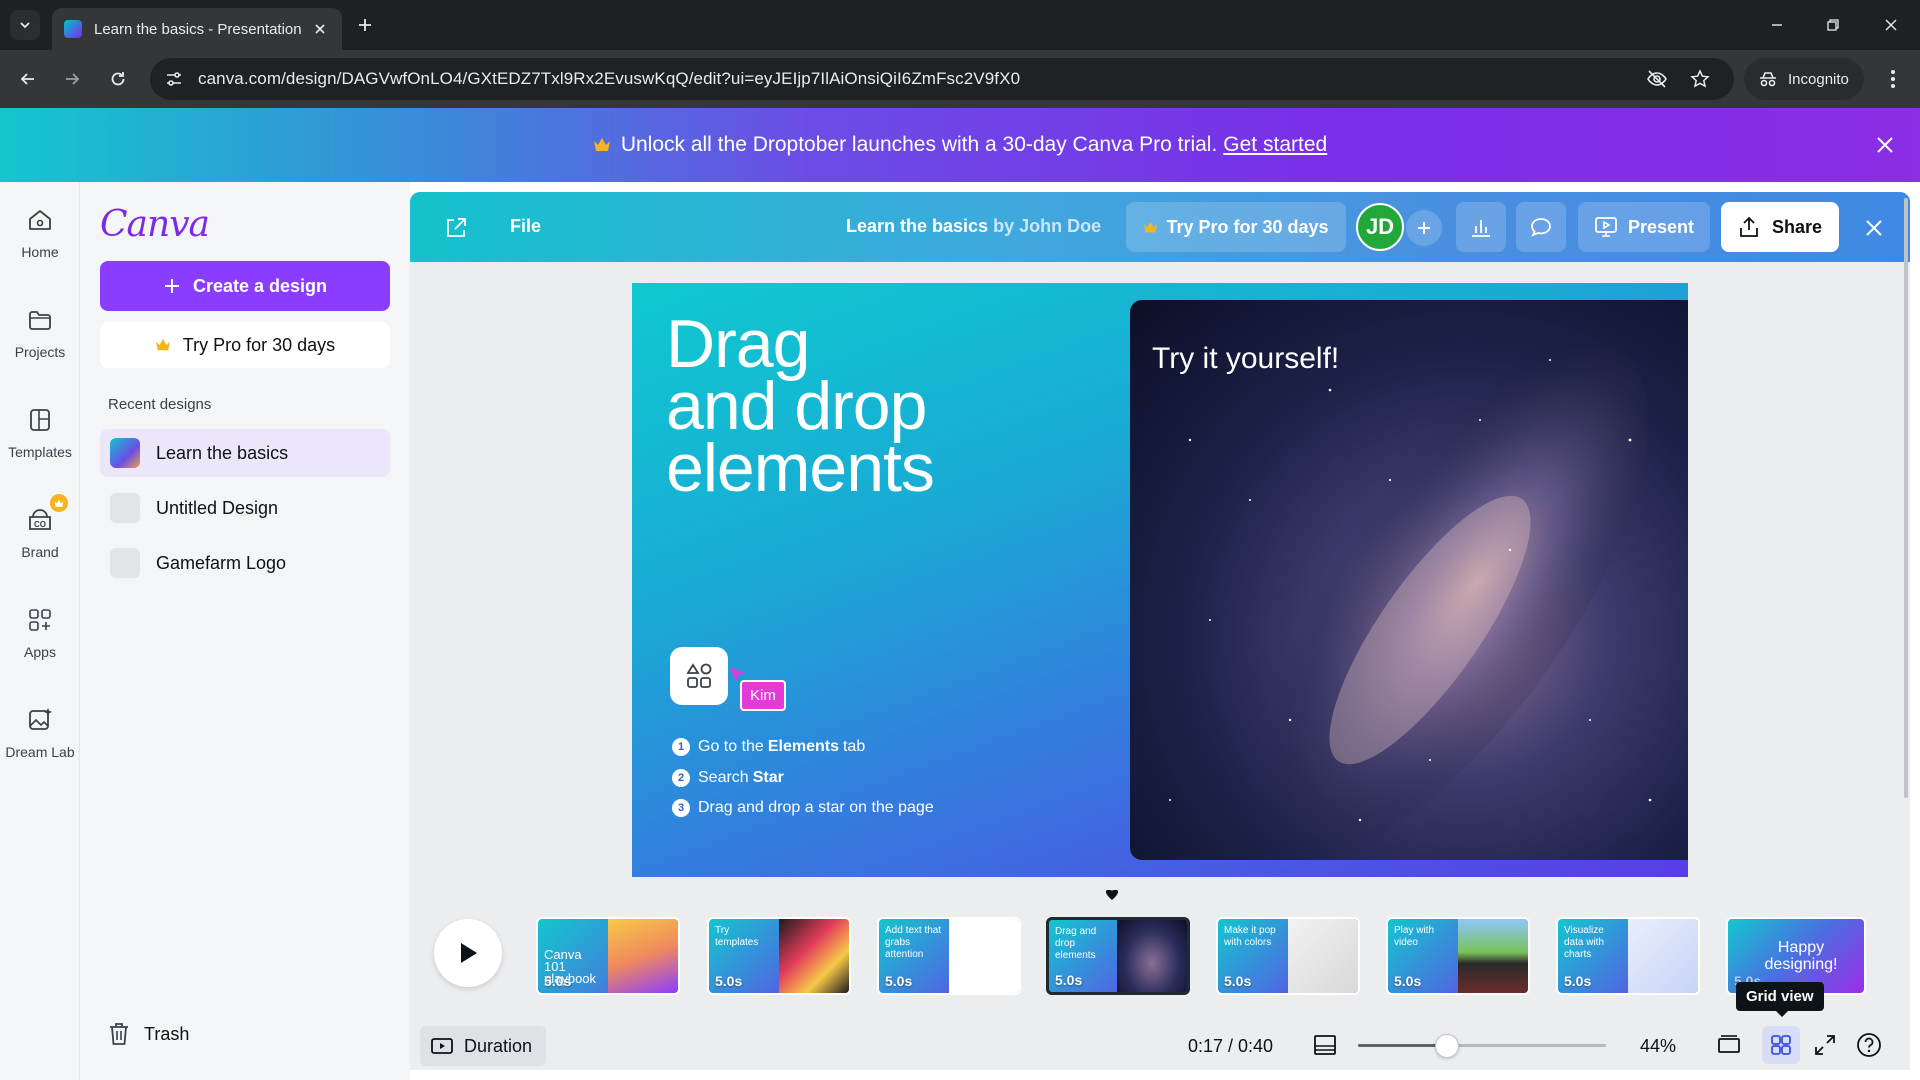  What do you see at coordinates (148, 1034) in the screenshot?
I see `trash-button: Trash` at bounding box center [148, 1034].